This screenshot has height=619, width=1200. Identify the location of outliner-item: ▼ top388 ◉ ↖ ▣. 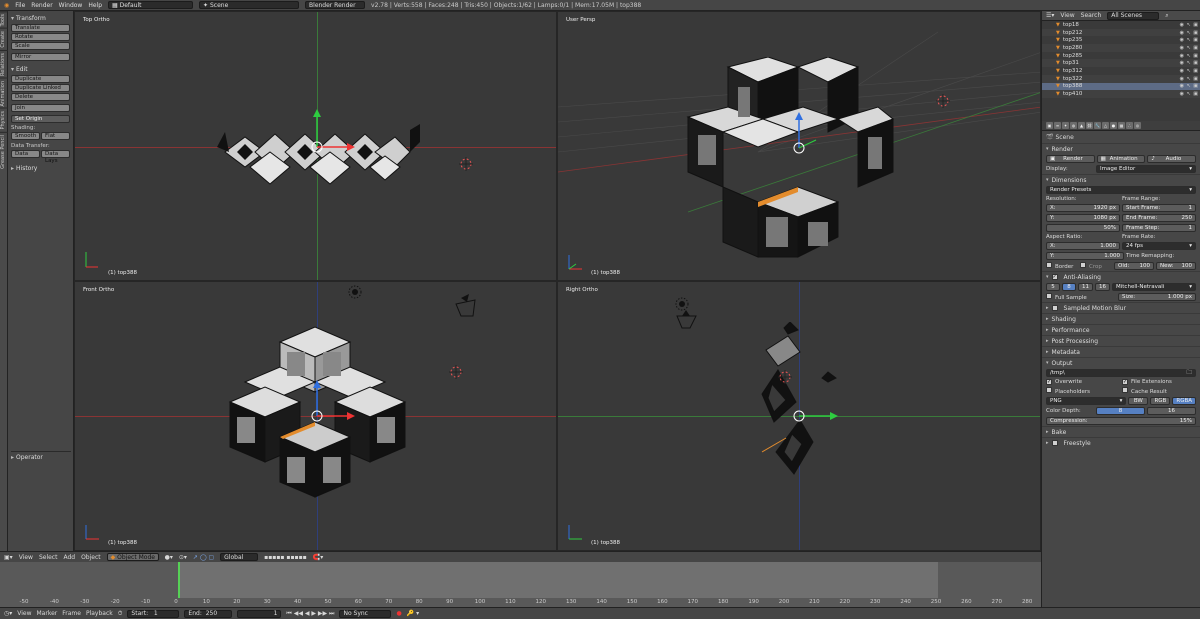
(1121, 86).